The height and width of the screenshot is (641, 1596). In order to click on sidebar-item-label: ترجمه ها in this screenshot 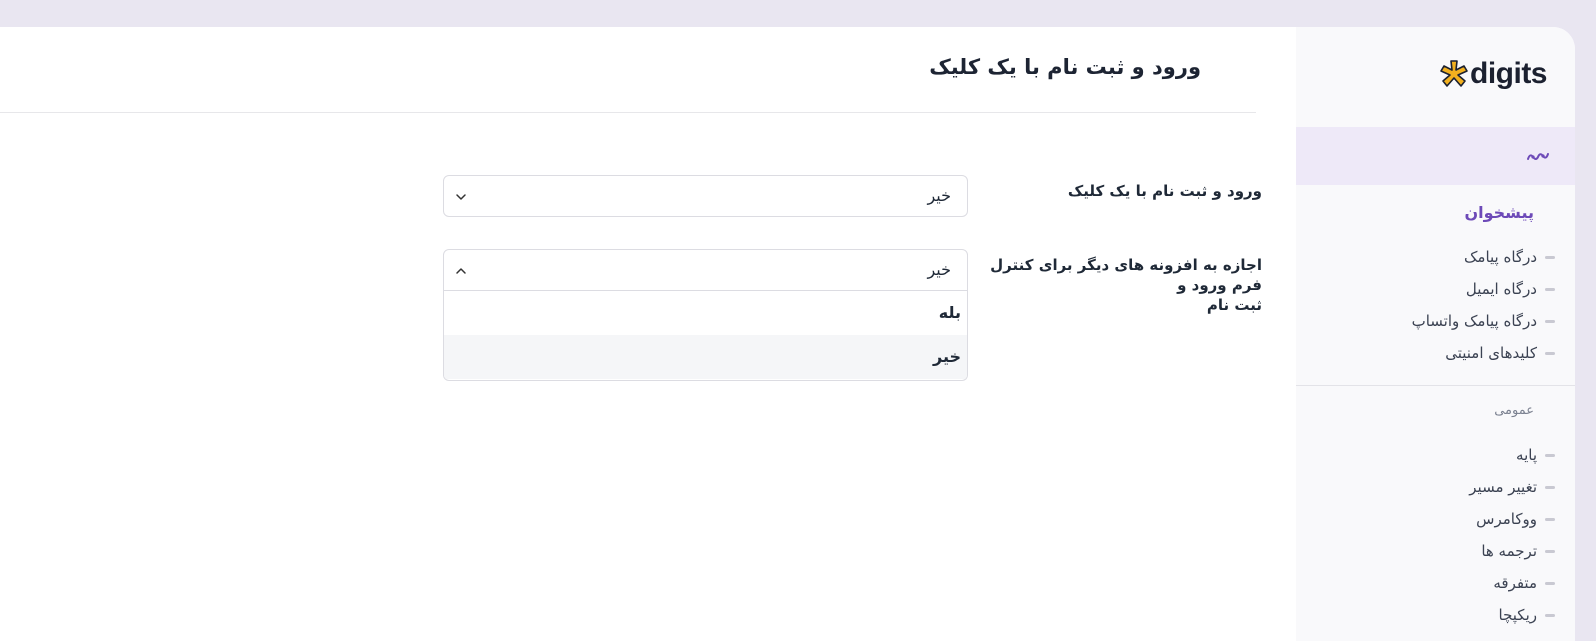, I will do `click(1509, 551)`.